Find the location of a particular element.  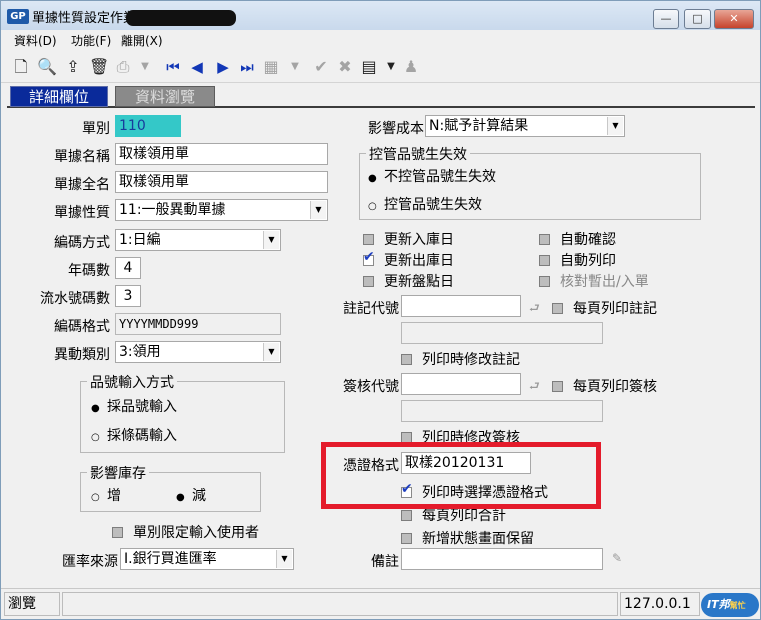

next-record-icon: ▶ is located at coordinates (223, 67).